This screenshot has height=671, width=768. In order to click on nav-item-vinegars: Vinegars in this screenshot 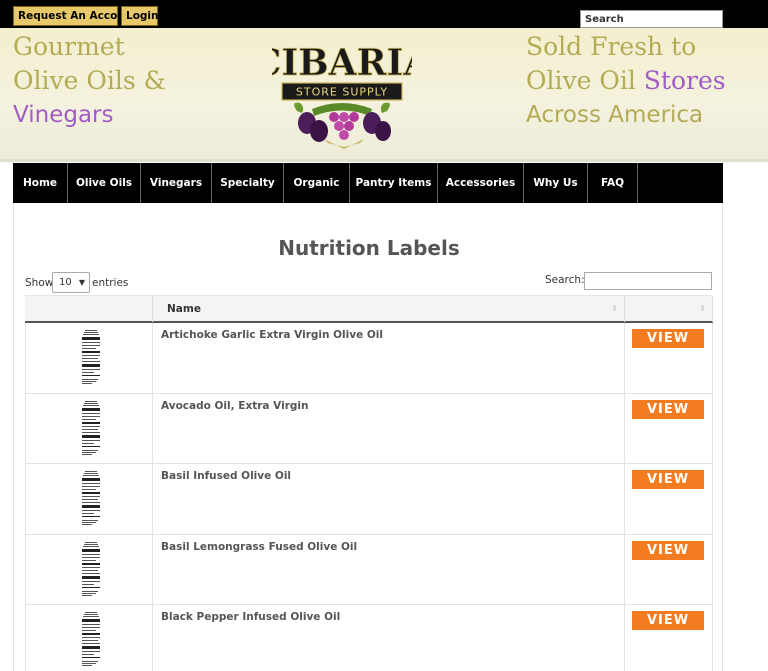, I will do `click(176, 183)`.